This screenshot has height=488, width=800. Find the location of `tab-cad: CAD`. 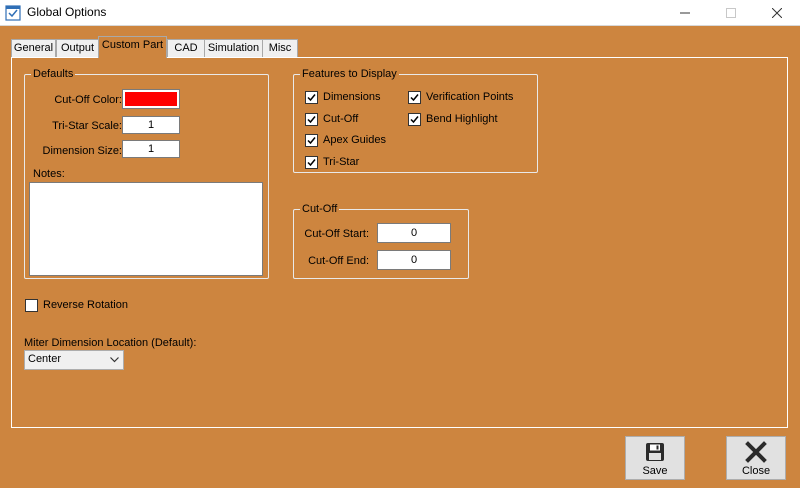

tab-cad: CAD is located at coordinates (186, 48).